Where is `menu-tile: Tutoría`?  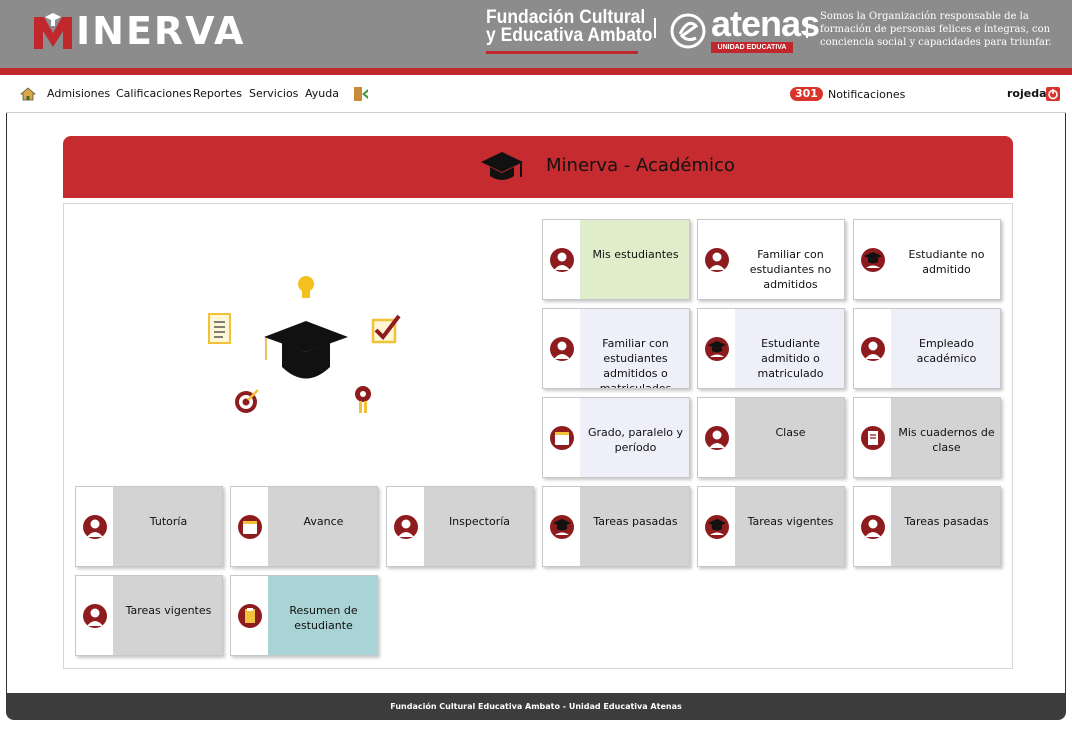
menu-tile: Tutoría is located at coordinates (149, 526).